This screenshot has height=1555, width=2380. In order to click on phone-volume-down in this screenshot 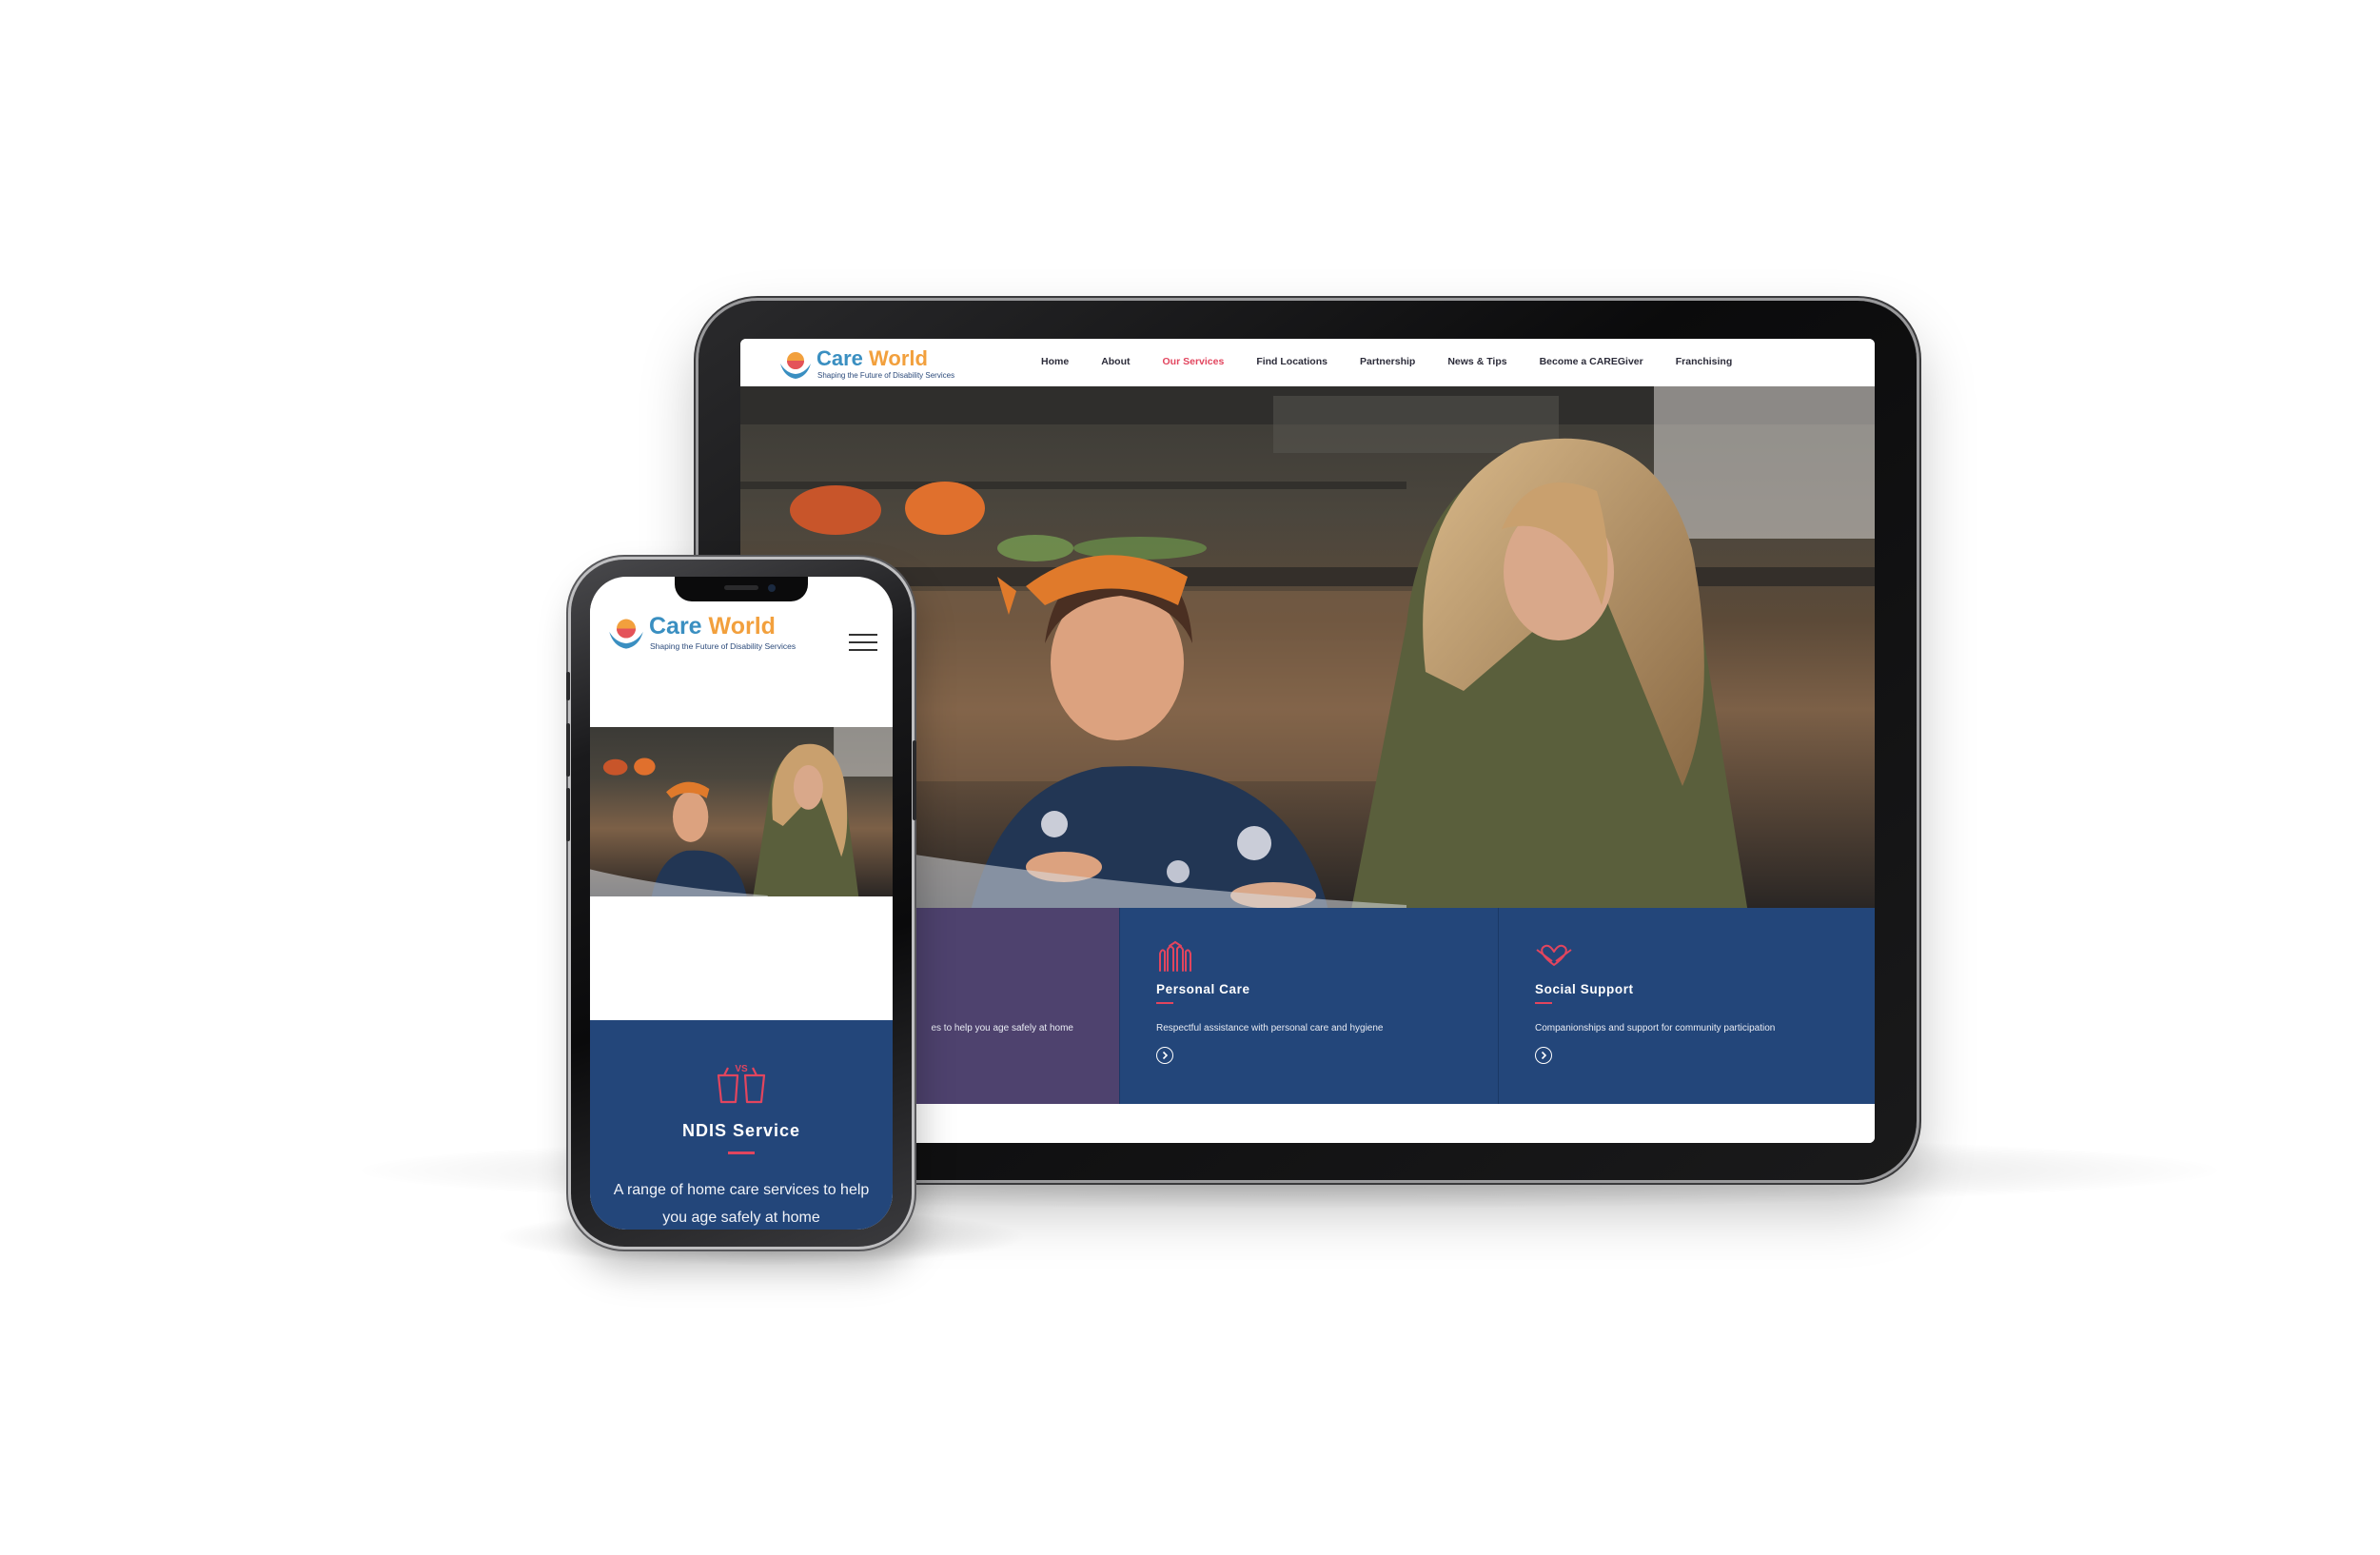, I will do `click(568, 814)`.